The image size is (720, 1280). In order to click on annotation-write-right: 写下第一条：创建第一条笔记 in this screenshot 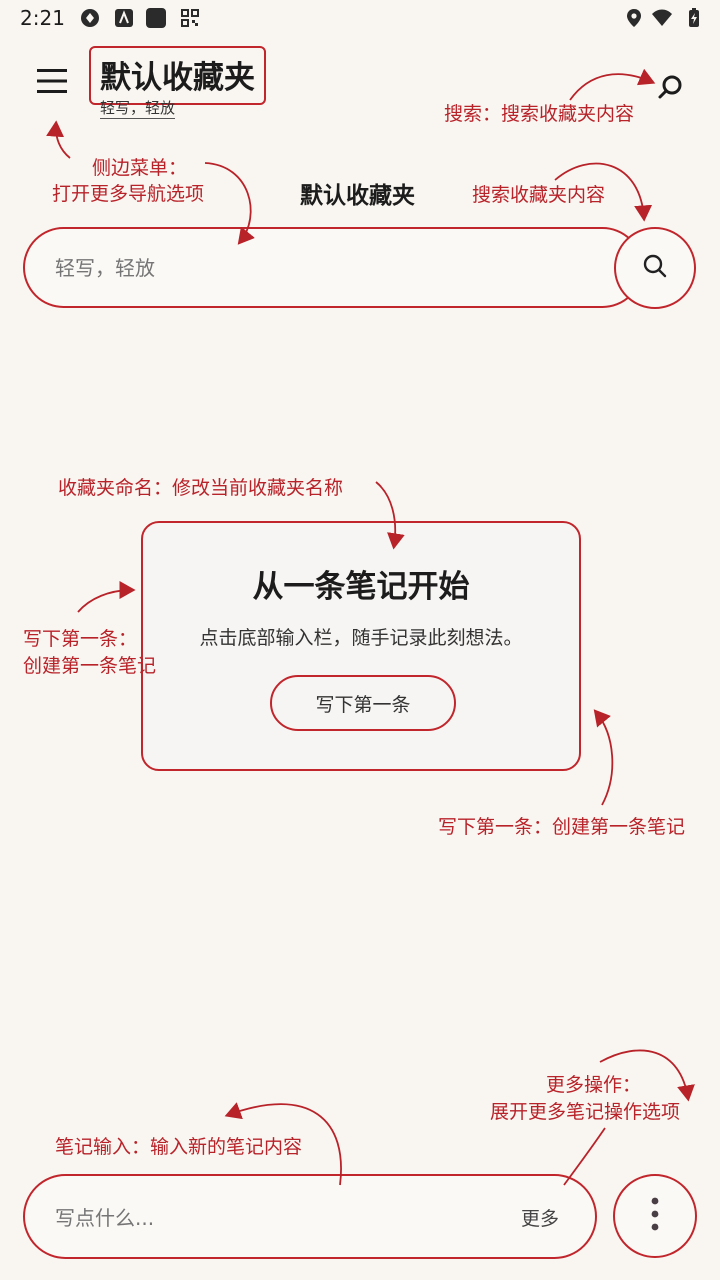, I will do `click(562, 827)`.